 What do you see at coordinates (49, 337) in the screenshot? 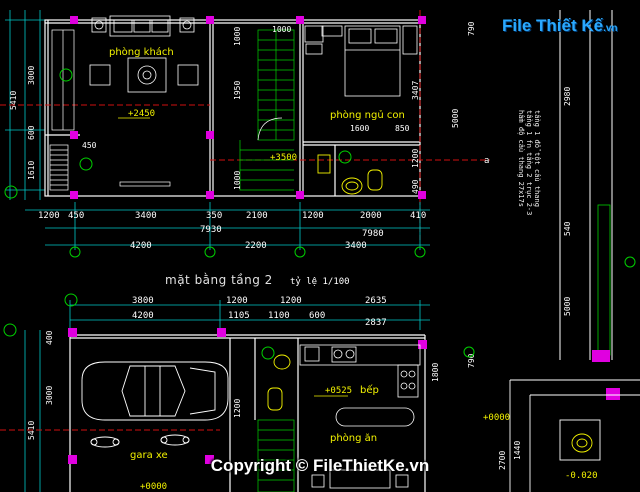
I see `dim-text: 400` at bounding box center [49, 337].